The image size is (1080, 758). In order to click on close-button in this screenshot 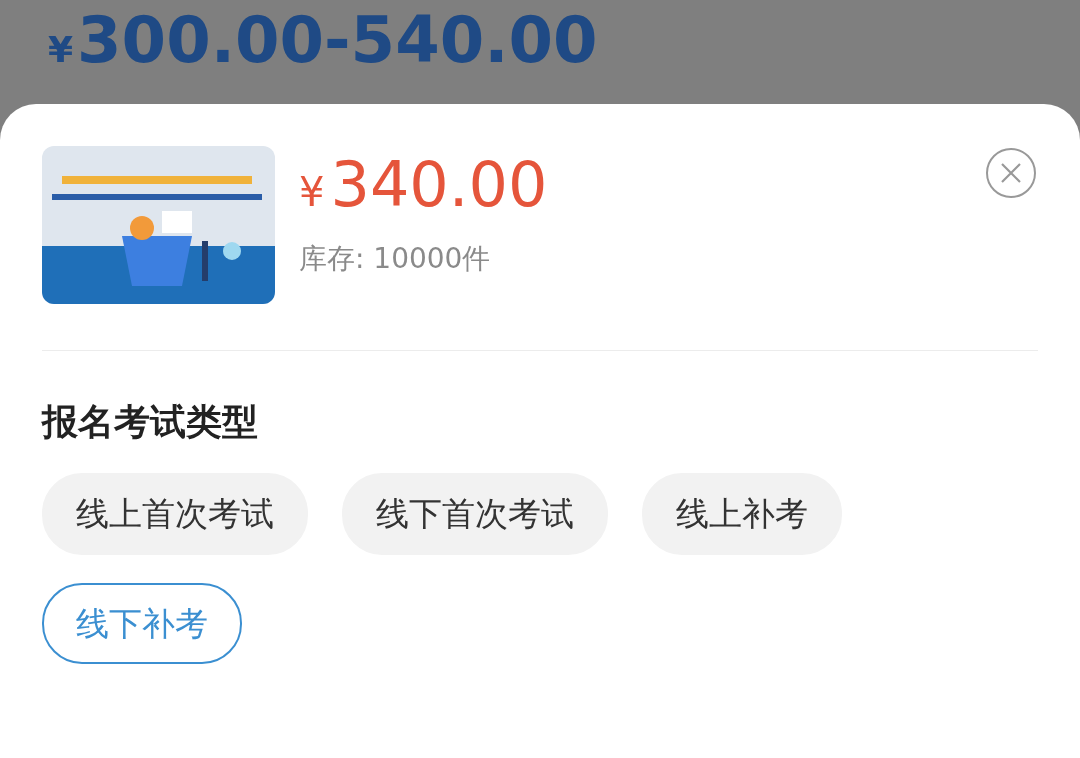, I will do `click(1011, 173)`.